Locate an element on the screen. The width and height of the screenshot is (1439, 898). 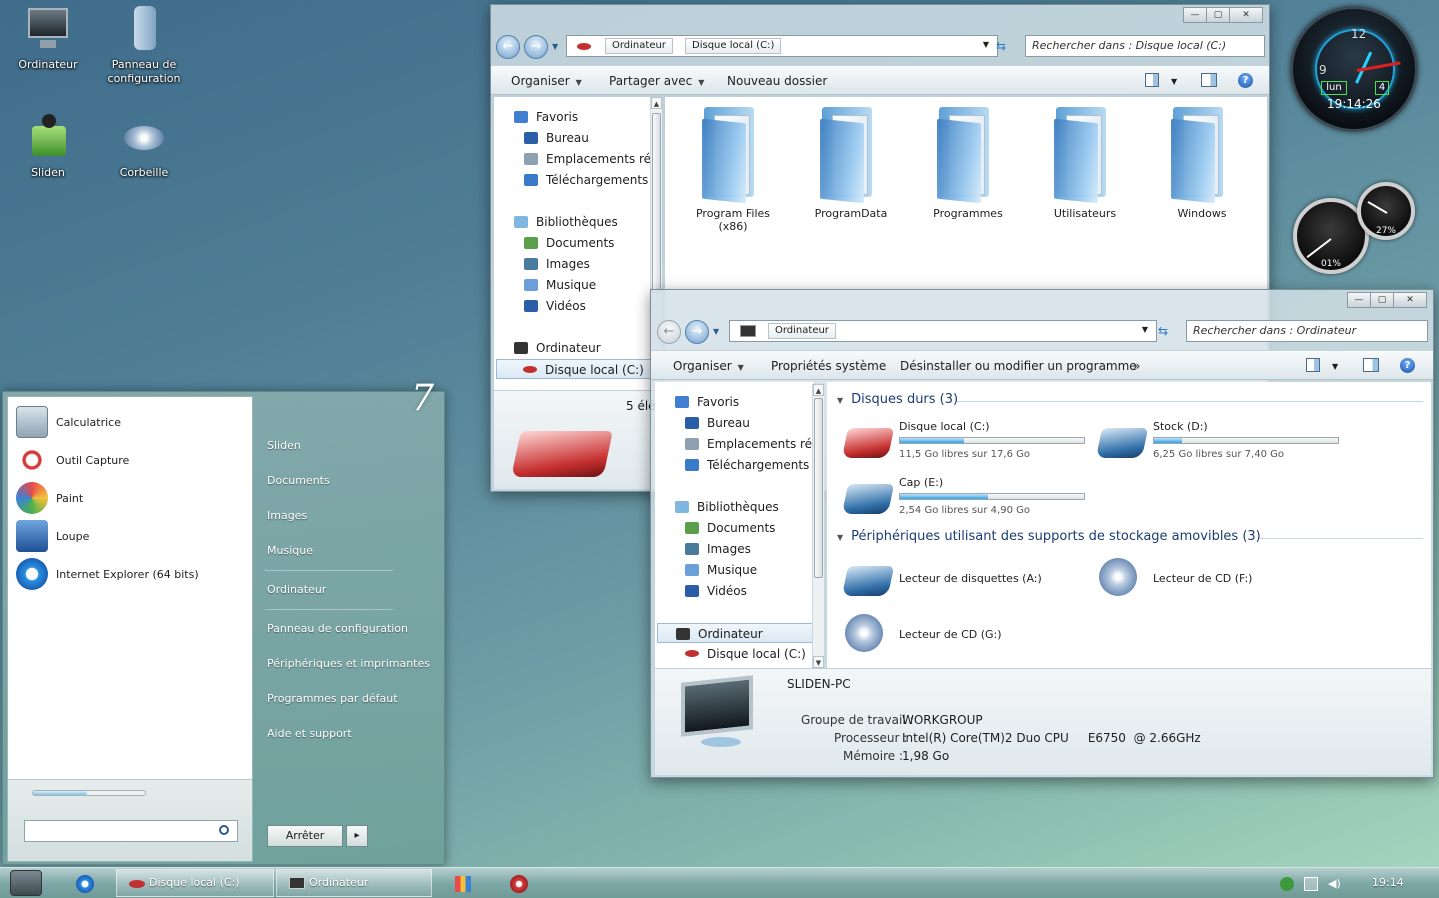
breadcrumb-computer: Ordinateur is located at coordinates (802, 331).